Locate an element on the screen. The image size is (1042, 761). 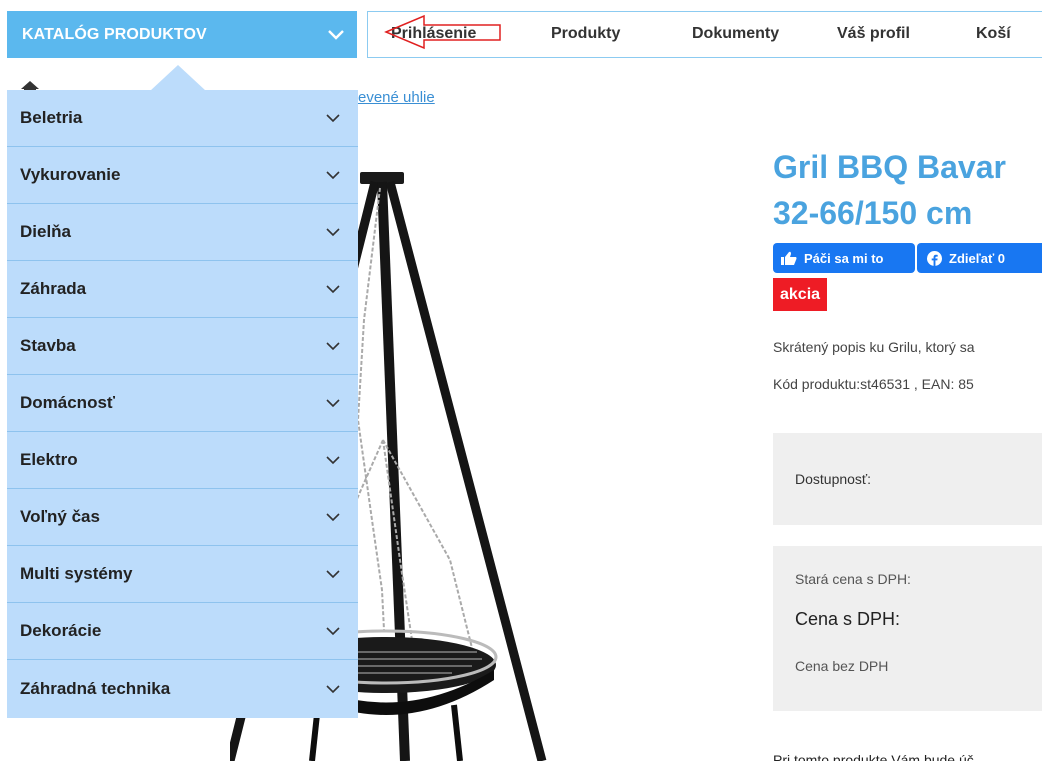
price-without-vat-label: Cena bez DPH is located at coordinates (842, 666).